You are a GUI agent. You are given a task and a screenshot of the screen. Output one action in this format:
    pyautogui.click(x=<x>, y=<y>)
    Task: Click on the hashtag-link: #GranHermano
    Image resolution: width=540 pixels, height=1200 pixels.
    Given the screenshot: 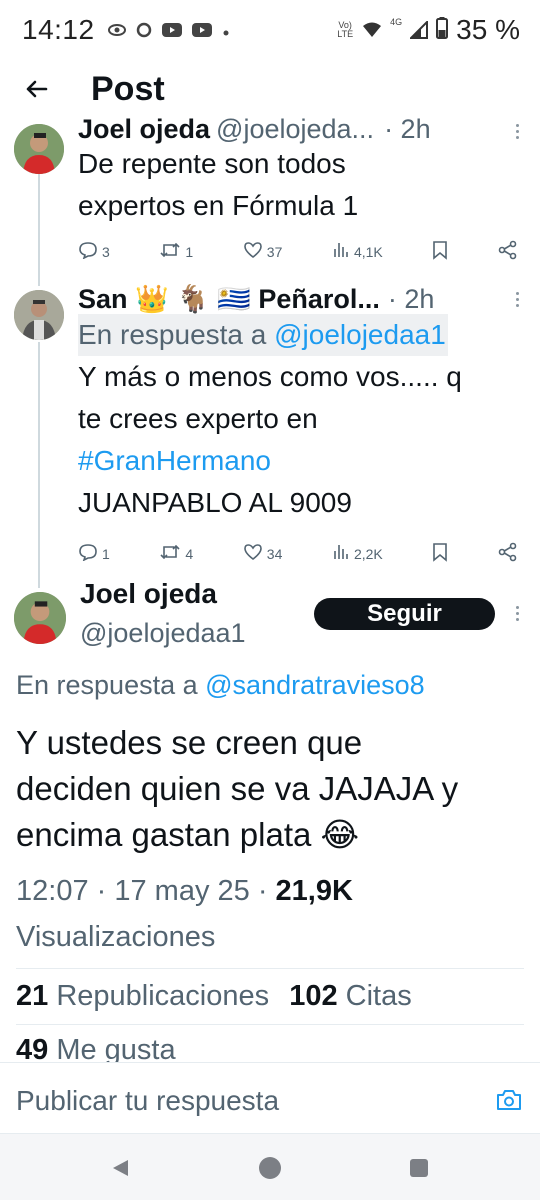 What is the action you would take?
    pyautogui.click(x=303, y=461)
    